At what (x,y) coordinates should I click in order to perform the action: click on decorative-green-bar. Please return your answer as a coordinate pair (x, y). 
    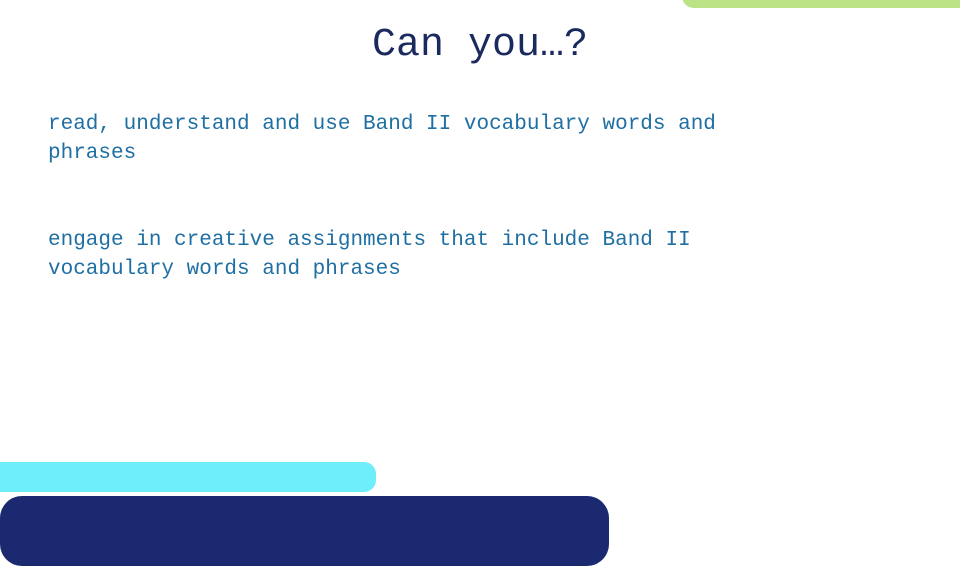
    Looking at the image, I should click on (821, 4).